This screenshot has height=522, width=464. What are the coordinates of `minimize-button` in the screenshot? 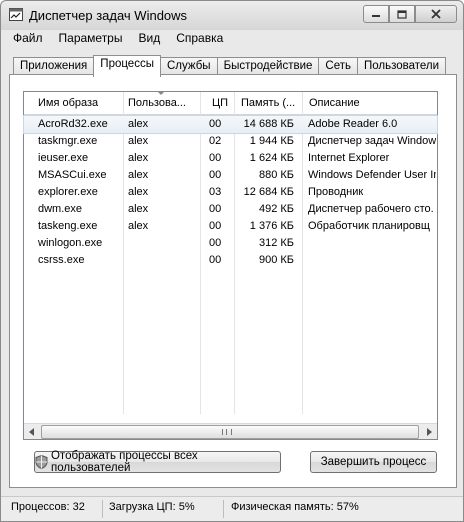 It's located at (376, 14).